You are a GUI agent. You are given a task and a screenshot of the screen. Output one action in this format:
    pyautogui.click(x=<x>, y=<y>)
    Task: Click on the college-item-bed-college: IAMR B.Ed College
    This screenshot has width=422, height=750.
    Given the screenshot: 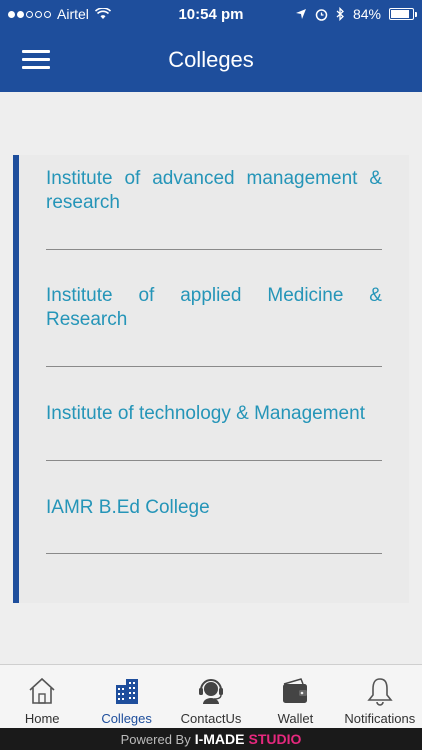 What is the action you would take?
    pyautogui.click(x=214, y=508)
    